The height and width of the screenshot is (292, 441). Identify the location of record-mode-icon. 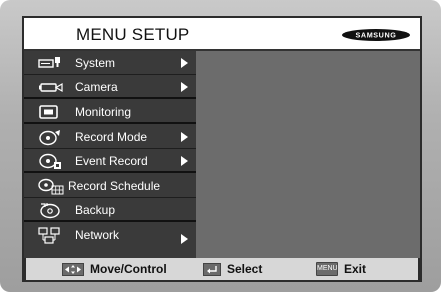
(49, 138).